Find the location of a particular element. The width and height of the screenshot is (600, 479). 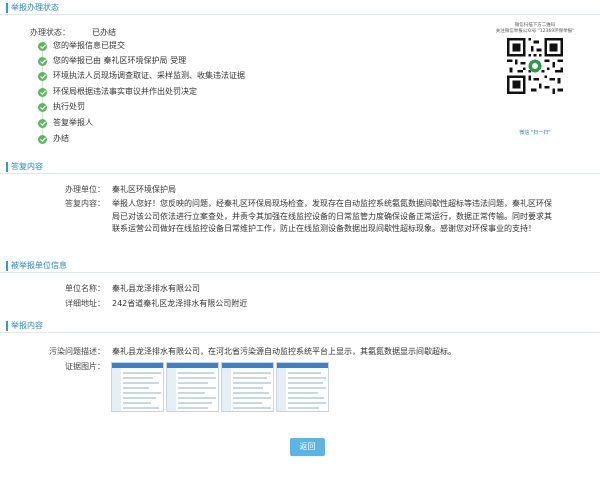

reply-unit-label: 办理单位： is located at coordinates (85, 189).